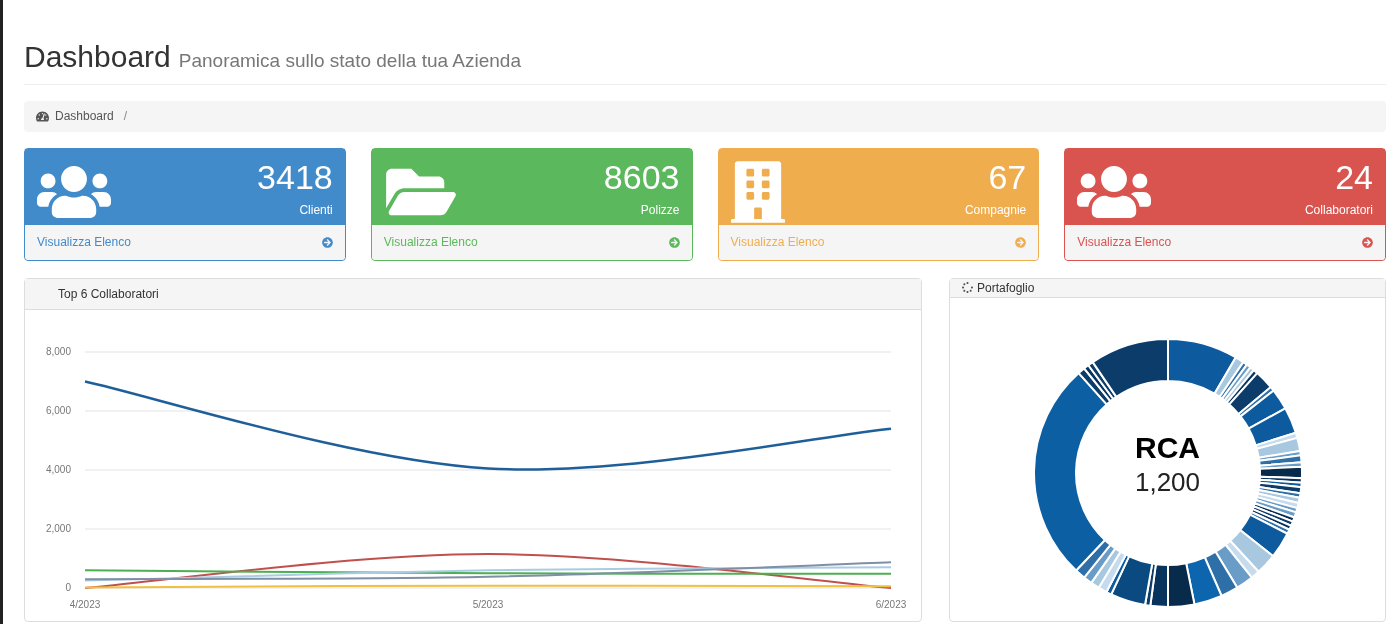  I want to click on stat-label: Clienti, so click(316, 210).